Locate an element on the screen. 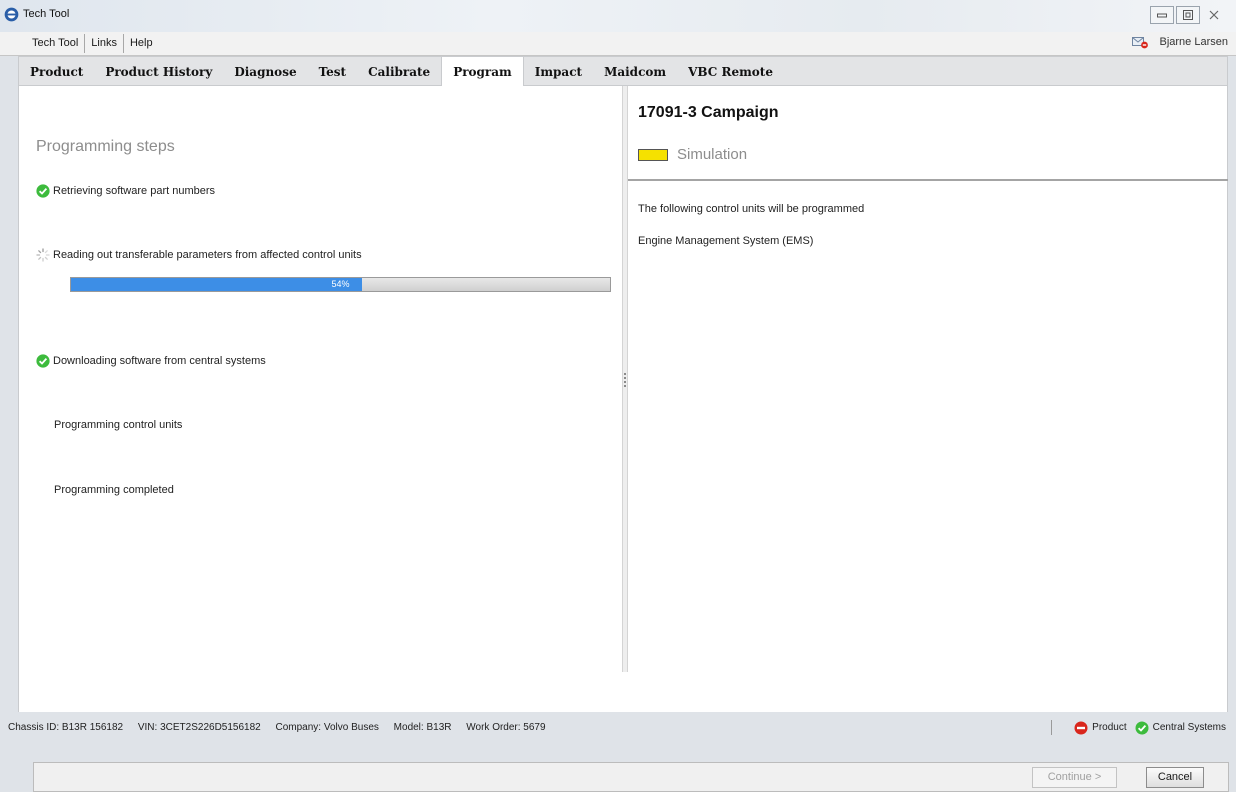  step-label: Programming control units is located at coordinates (118, 425).